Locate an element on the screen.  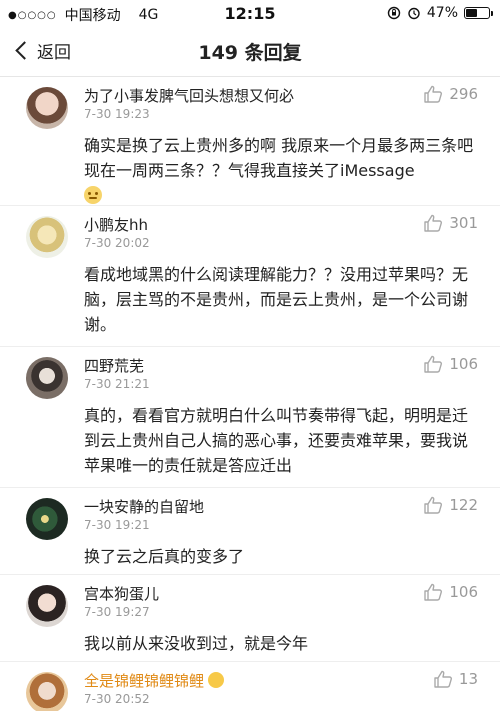
comment-username: 四野荒芜 is located at coordinates (114, 365).